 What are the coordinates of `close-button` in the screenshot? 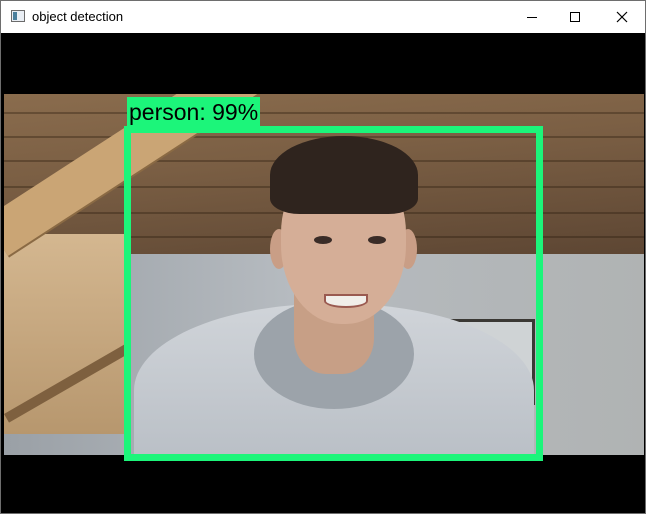 It's located at (622, 17).